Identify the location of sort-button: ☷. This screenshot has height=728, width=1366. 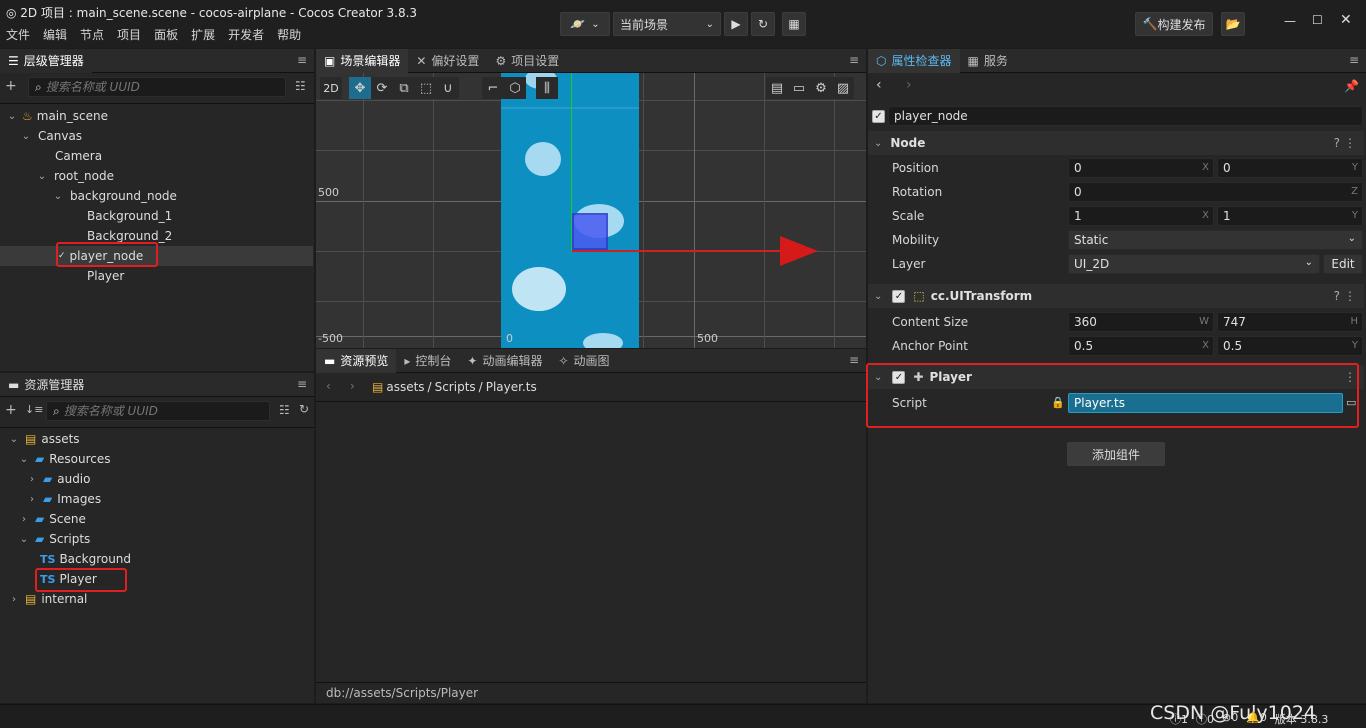
(300, 86).